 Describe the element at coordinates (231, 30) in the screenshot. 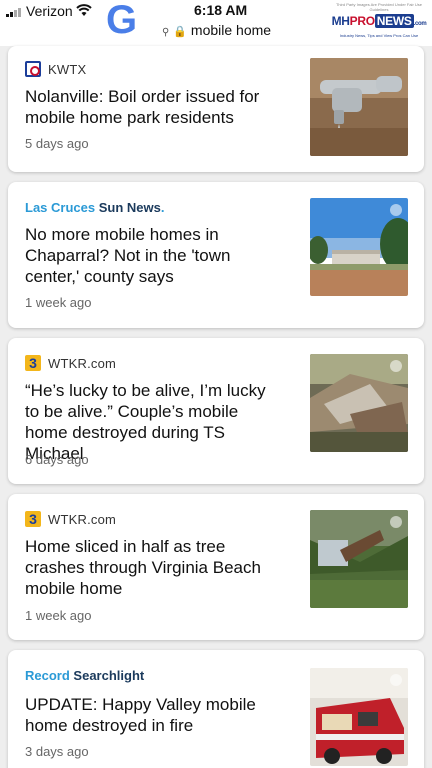

I see `address-text: mobile home` at that location.